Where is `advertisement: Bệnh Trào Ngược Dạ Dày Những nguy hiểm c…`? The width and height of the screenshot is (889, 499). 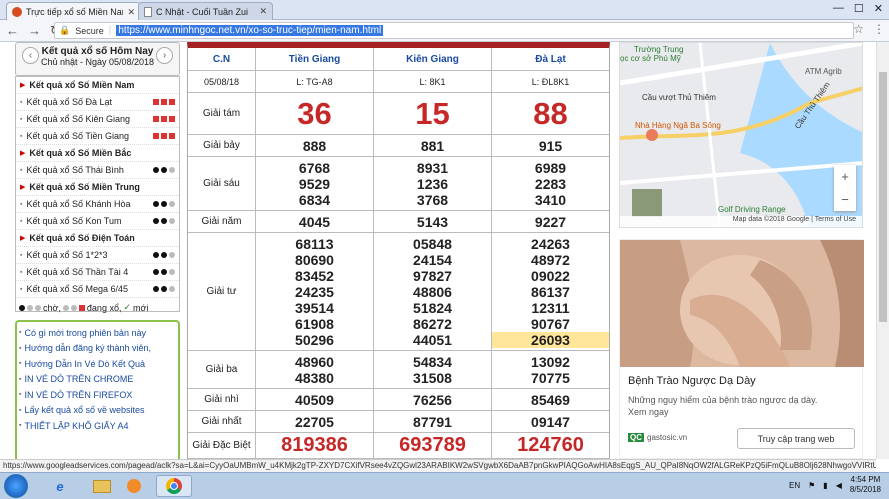
advertisement: Bệnh Trào Ngược Dạ Dày Những nguy hiểm c… is located at coordinates (741, 349).